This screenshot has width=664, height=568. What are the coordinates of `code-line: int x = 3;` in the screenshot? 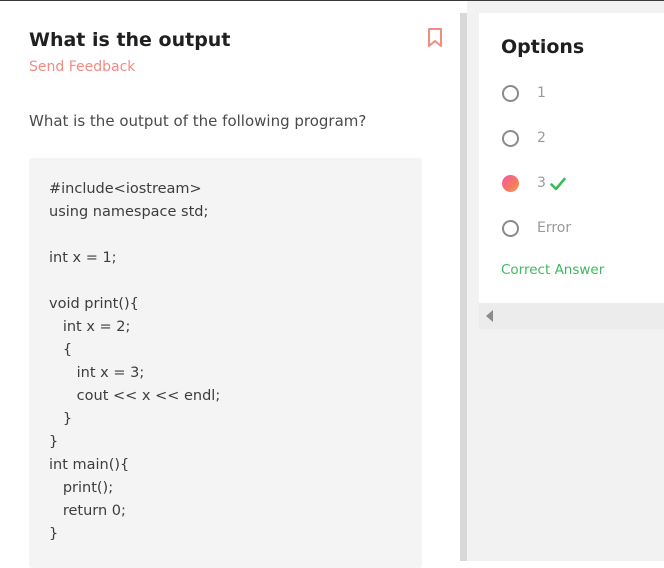 It's located at (97, 373).